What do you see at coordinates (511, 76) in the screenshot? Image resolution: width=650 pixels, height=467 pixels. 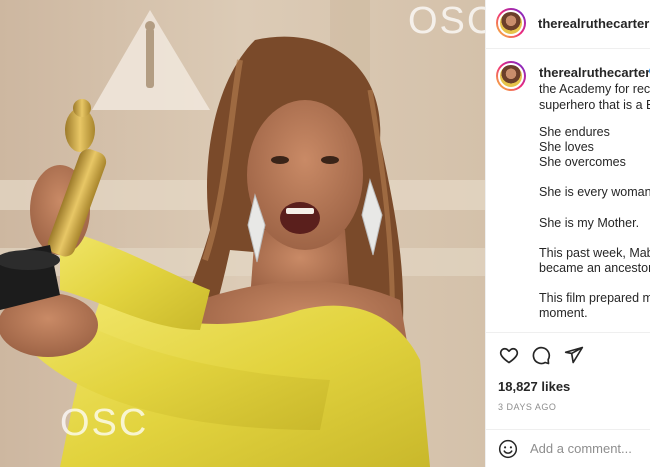 I see `caption-avatar` at bounding box center [511, 76].